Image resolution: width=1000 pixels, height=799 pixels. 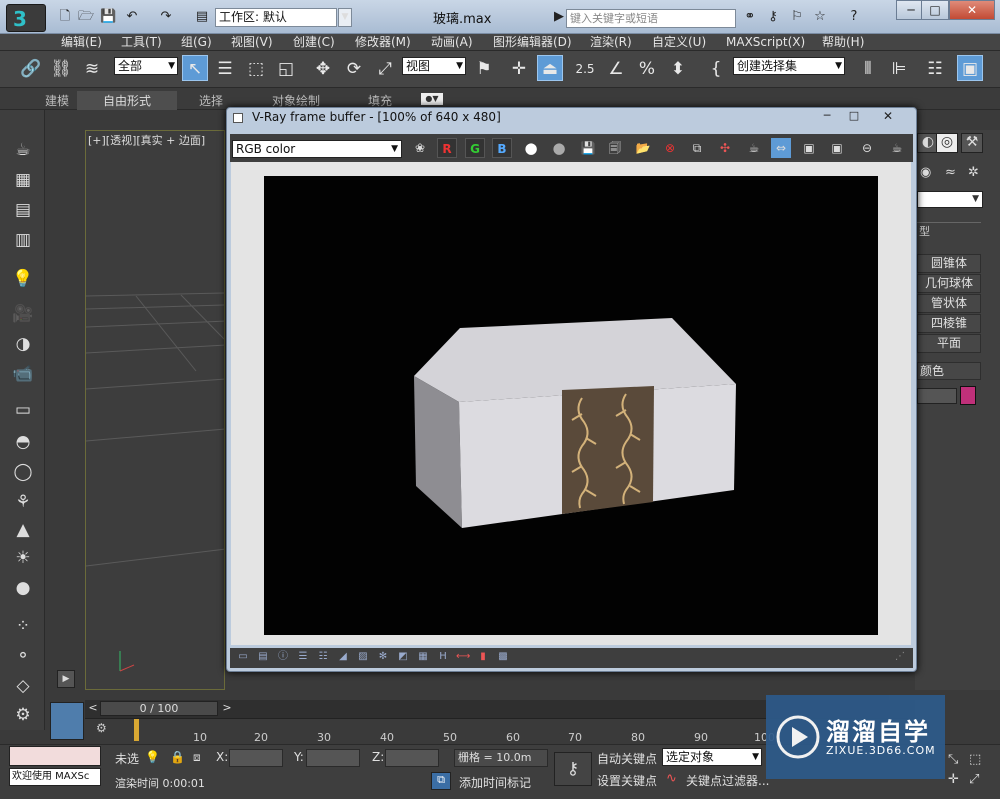 What do you see at coordinates (953, 759) in the screenshot?
I see `zoom-region-icon: ⤡` at bounding box center [953, 759].